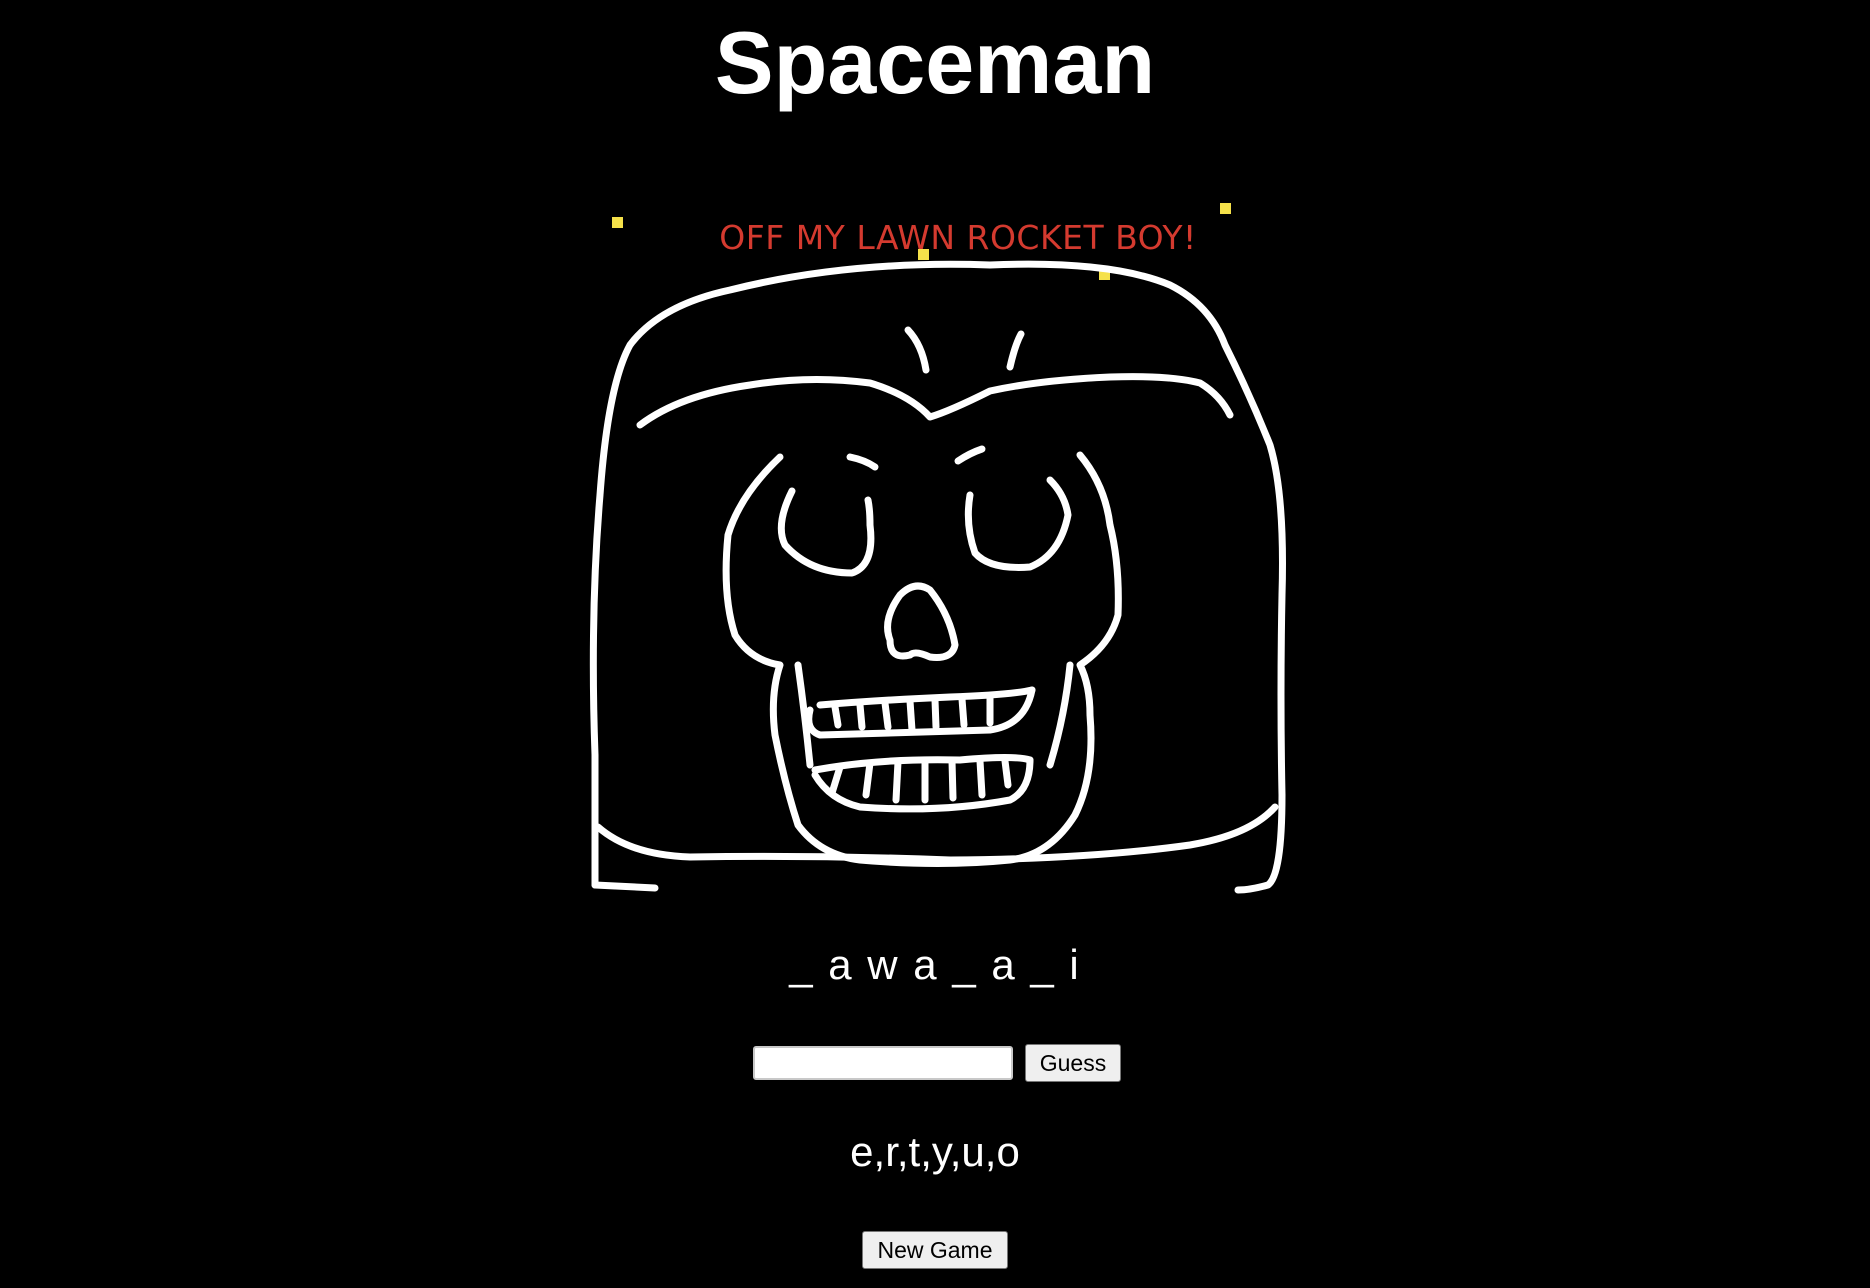 Image resolution: width=1870 pixels, height=1288 pixels. I want to click on page-title: Spaceman, so click(935, 62).